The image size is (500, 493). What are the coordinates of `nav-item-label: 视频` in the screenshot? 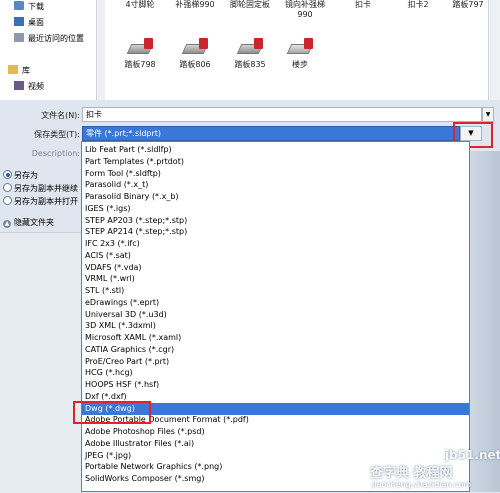 It's located at (36, 86).